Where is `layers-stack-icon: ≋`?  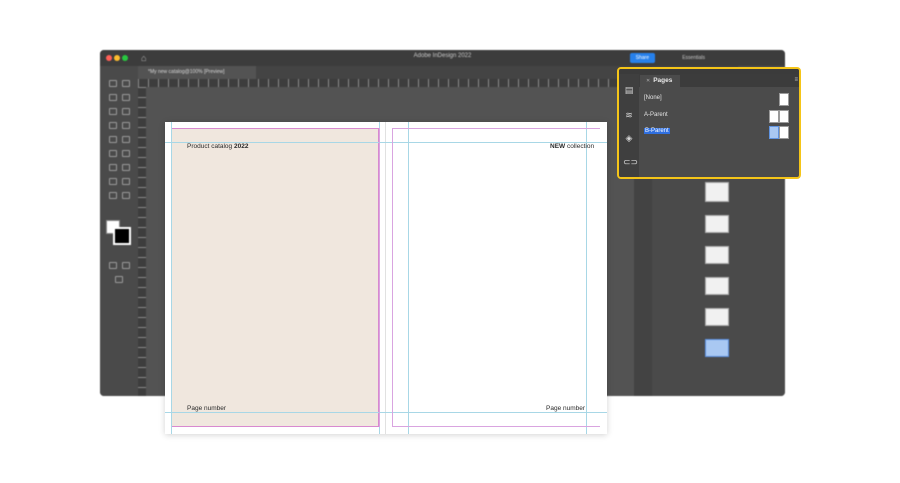 layers-stack-icon: ≋ is located at coordinates (629, 115).